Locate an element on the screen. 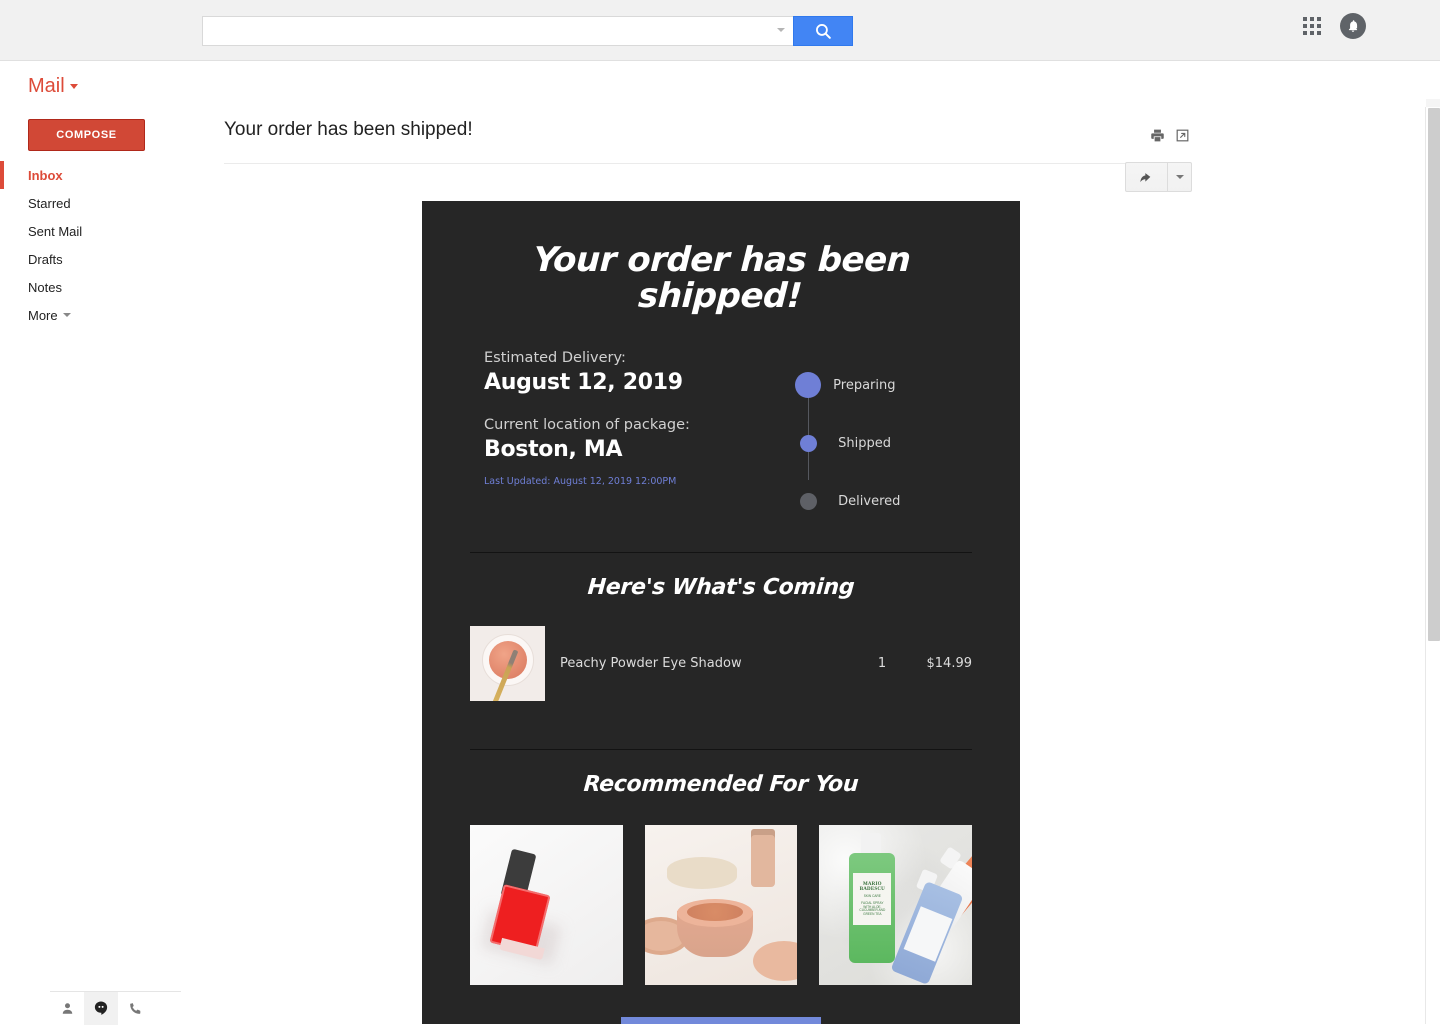  scrollbar-thumb is located at coordinates (1434, 374).